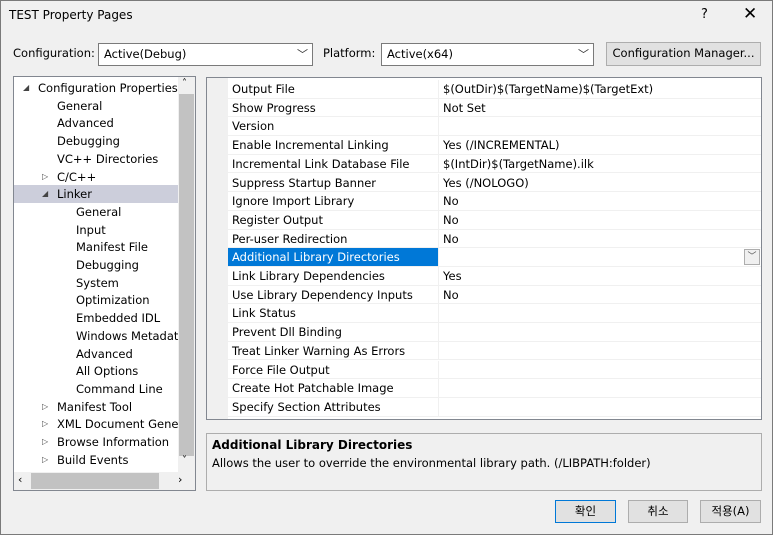 Image resolution: width=773 pixels, height=535 pixels. I want to click on tree-item: ▷ Build Events, so click(96, 460).